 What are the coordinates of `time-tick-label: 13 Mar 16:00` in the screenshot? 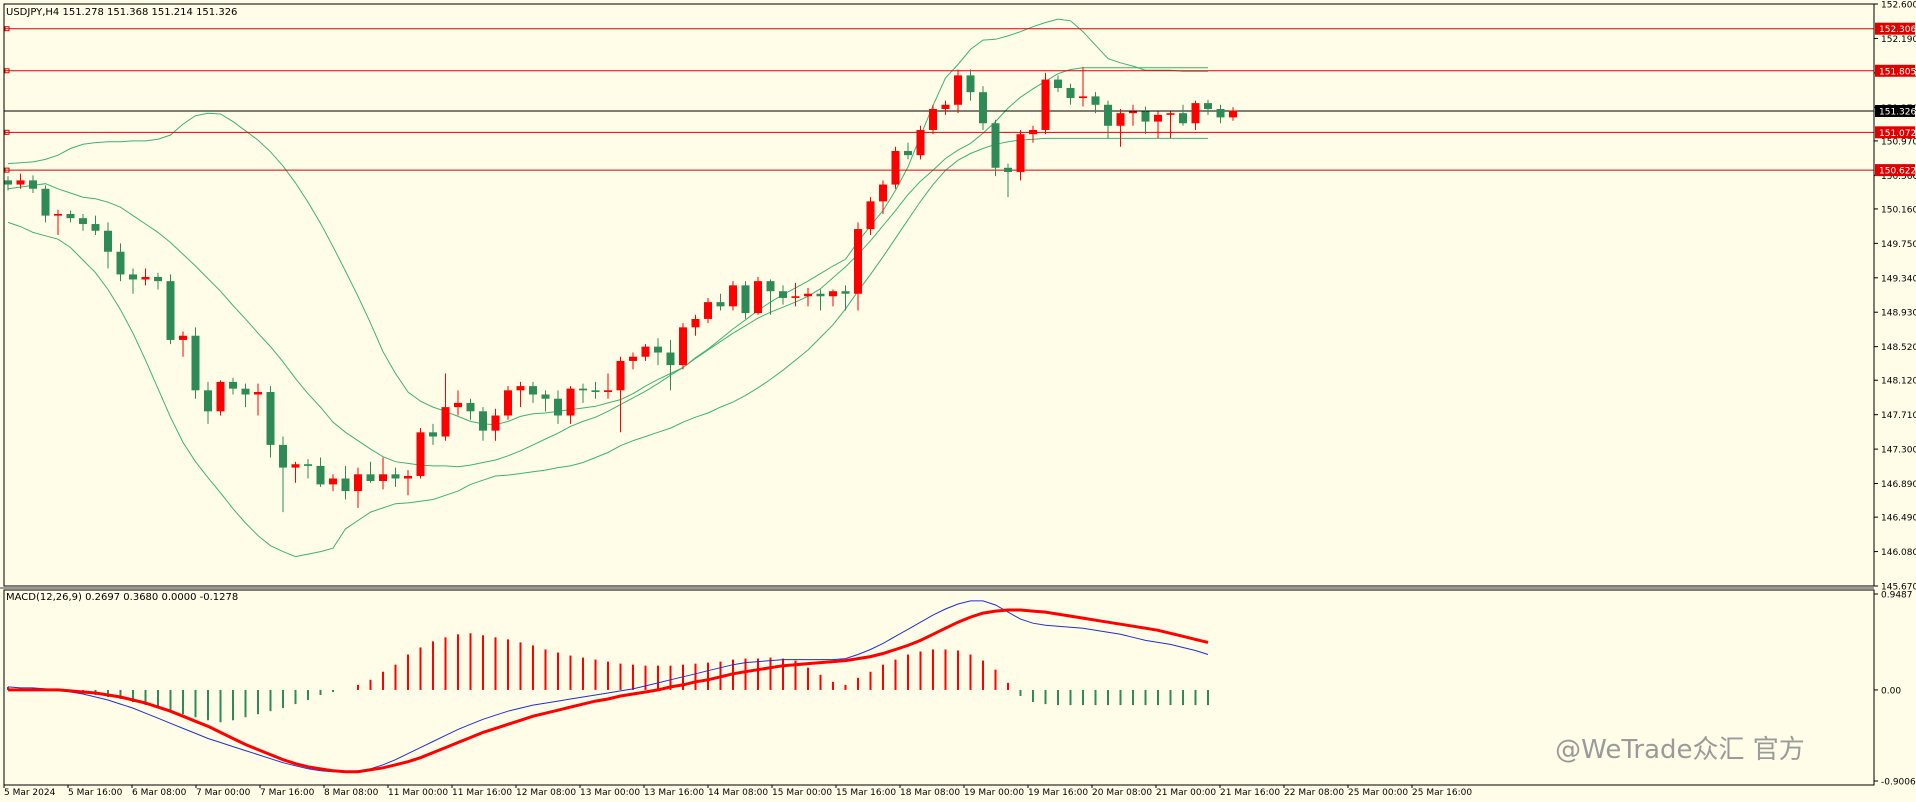 It's located at (674, 793).